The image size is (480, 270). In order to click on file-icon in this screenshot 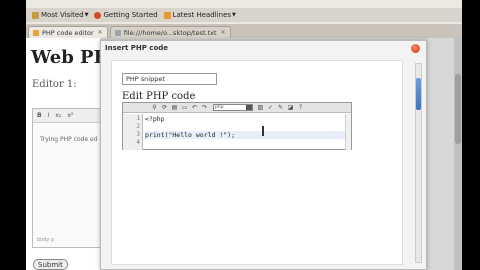, I will do `click(117, 32)`.